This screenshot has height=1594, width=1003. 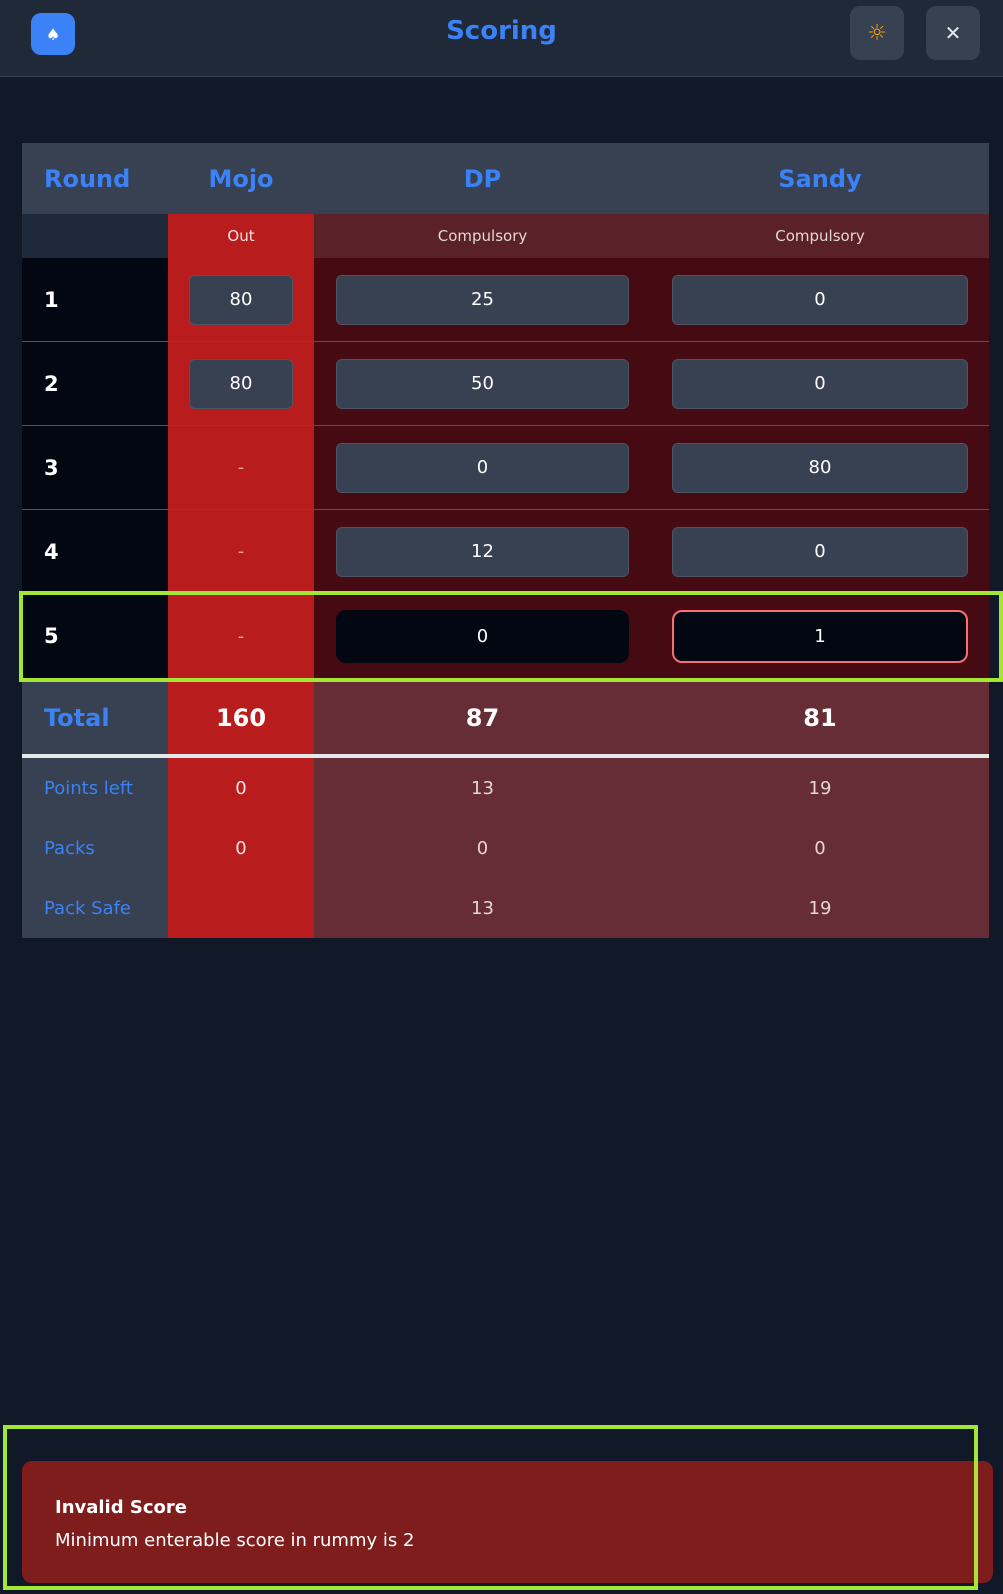 I want to click on status-spacer, so click(x=95, y=236).